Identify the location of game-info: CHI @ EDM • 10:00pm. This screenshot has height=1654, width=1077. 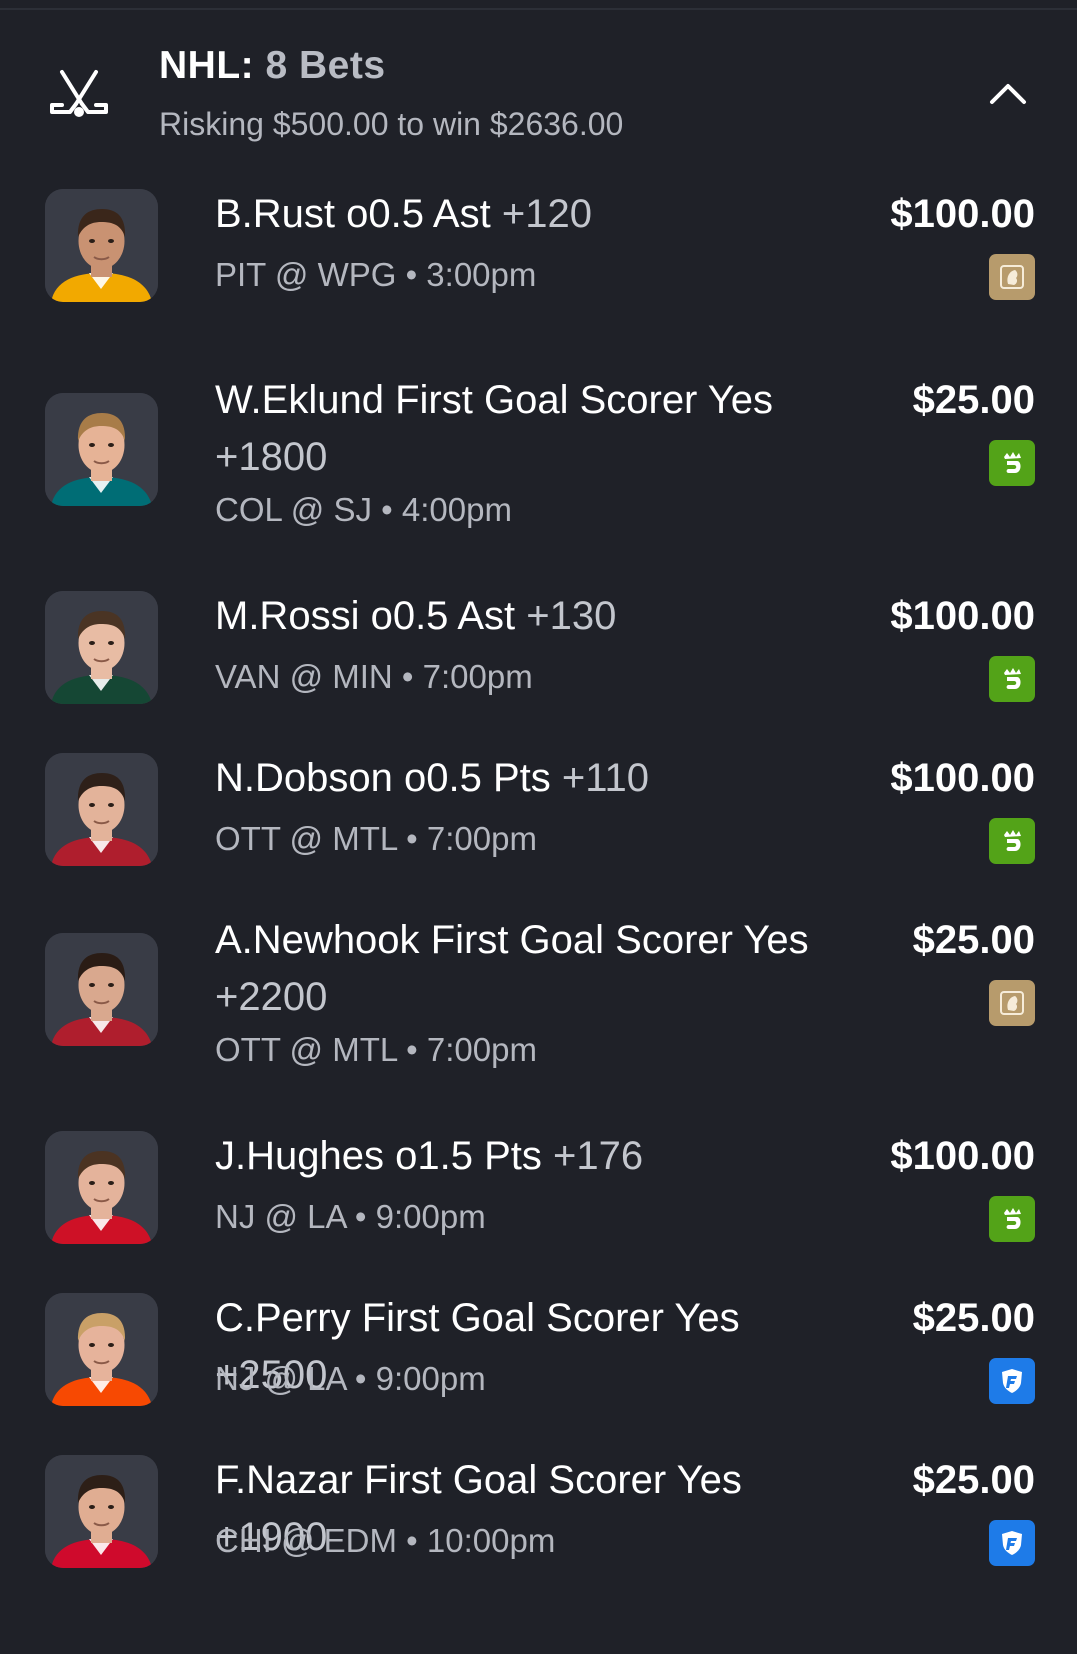
(385, 1541).